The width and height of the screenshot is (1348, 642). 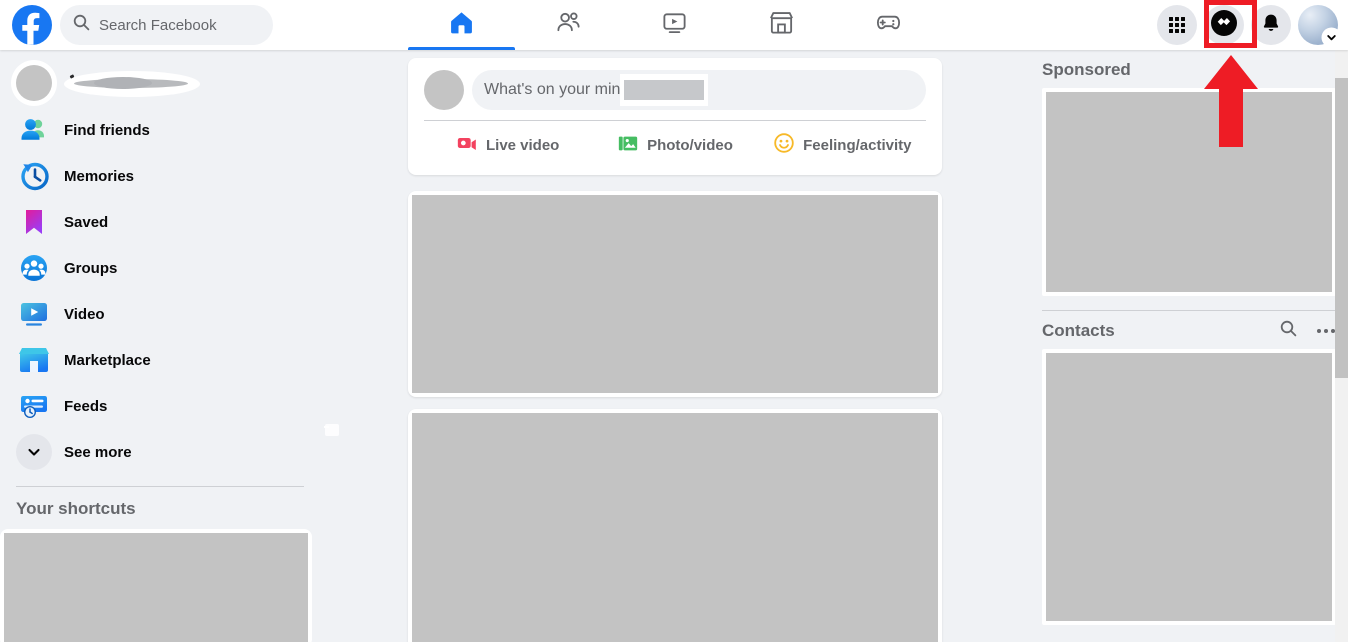 What do you see at coordinates (160, 268) in the screenshot?
I see `sidebar-item-groups: Groups` at bounding box center [160, 268].